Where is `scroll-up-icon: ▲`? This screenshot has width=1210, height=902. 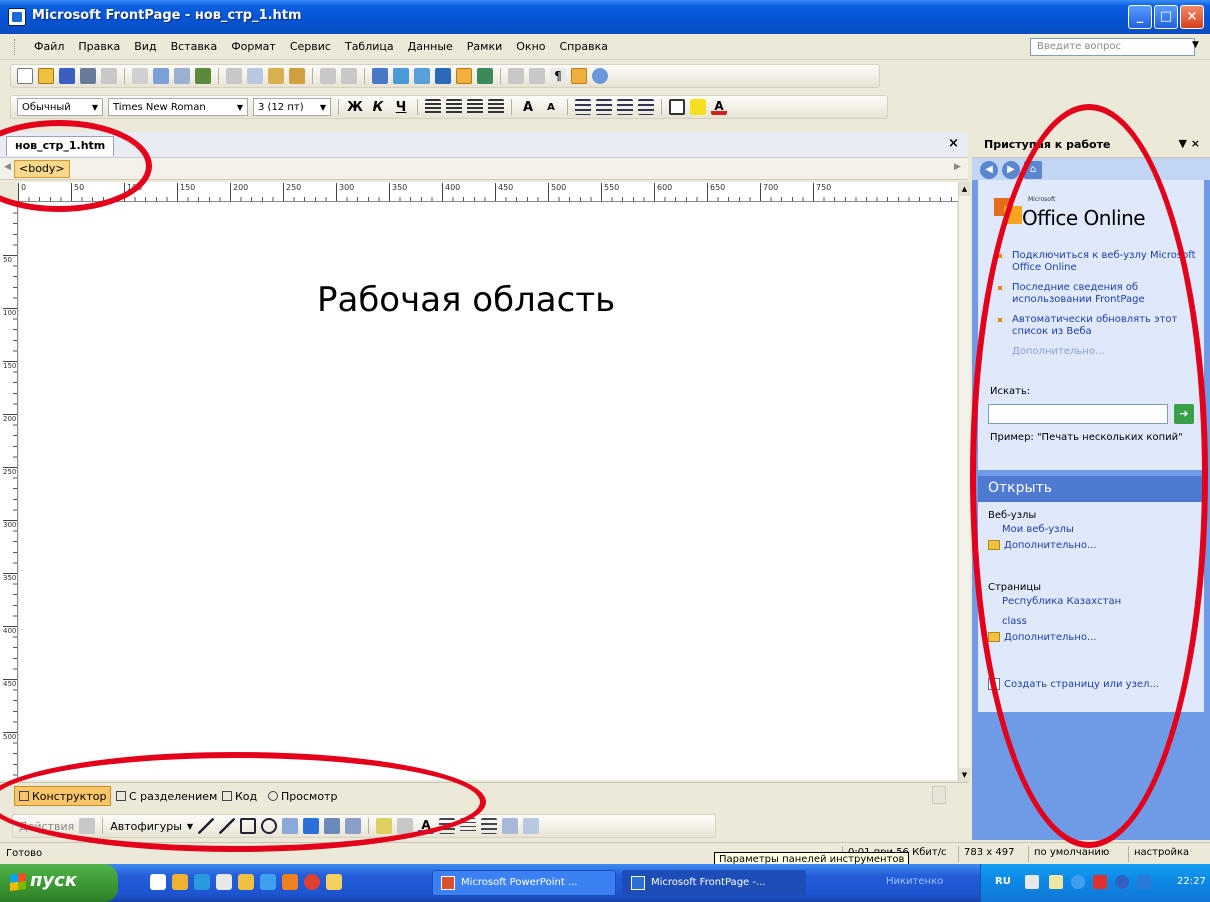 scroll-up-icon: ▲ is located at coordinates (964, 189).